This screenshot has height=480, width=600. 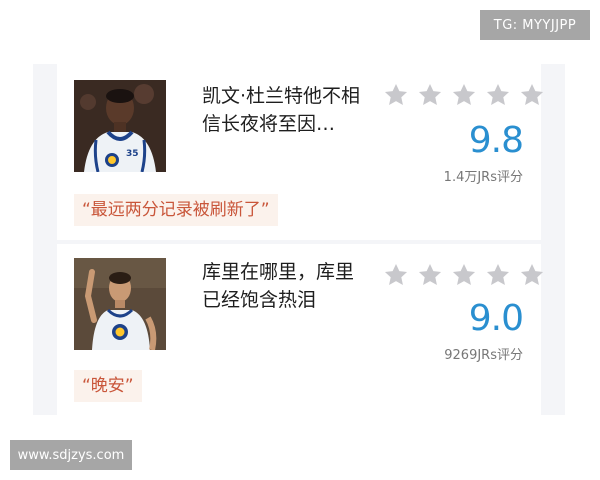 What do you see at coordinates (496, 318) in the screenshot?
I see `score-value: 9.0` at bounding box center [496, 318].